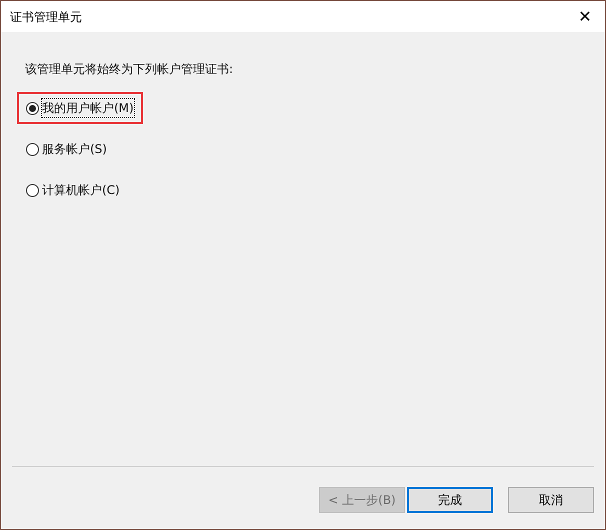 The image size is (606, 530). I want to click on option-label: 服务帐户(S), so click(74, 149).